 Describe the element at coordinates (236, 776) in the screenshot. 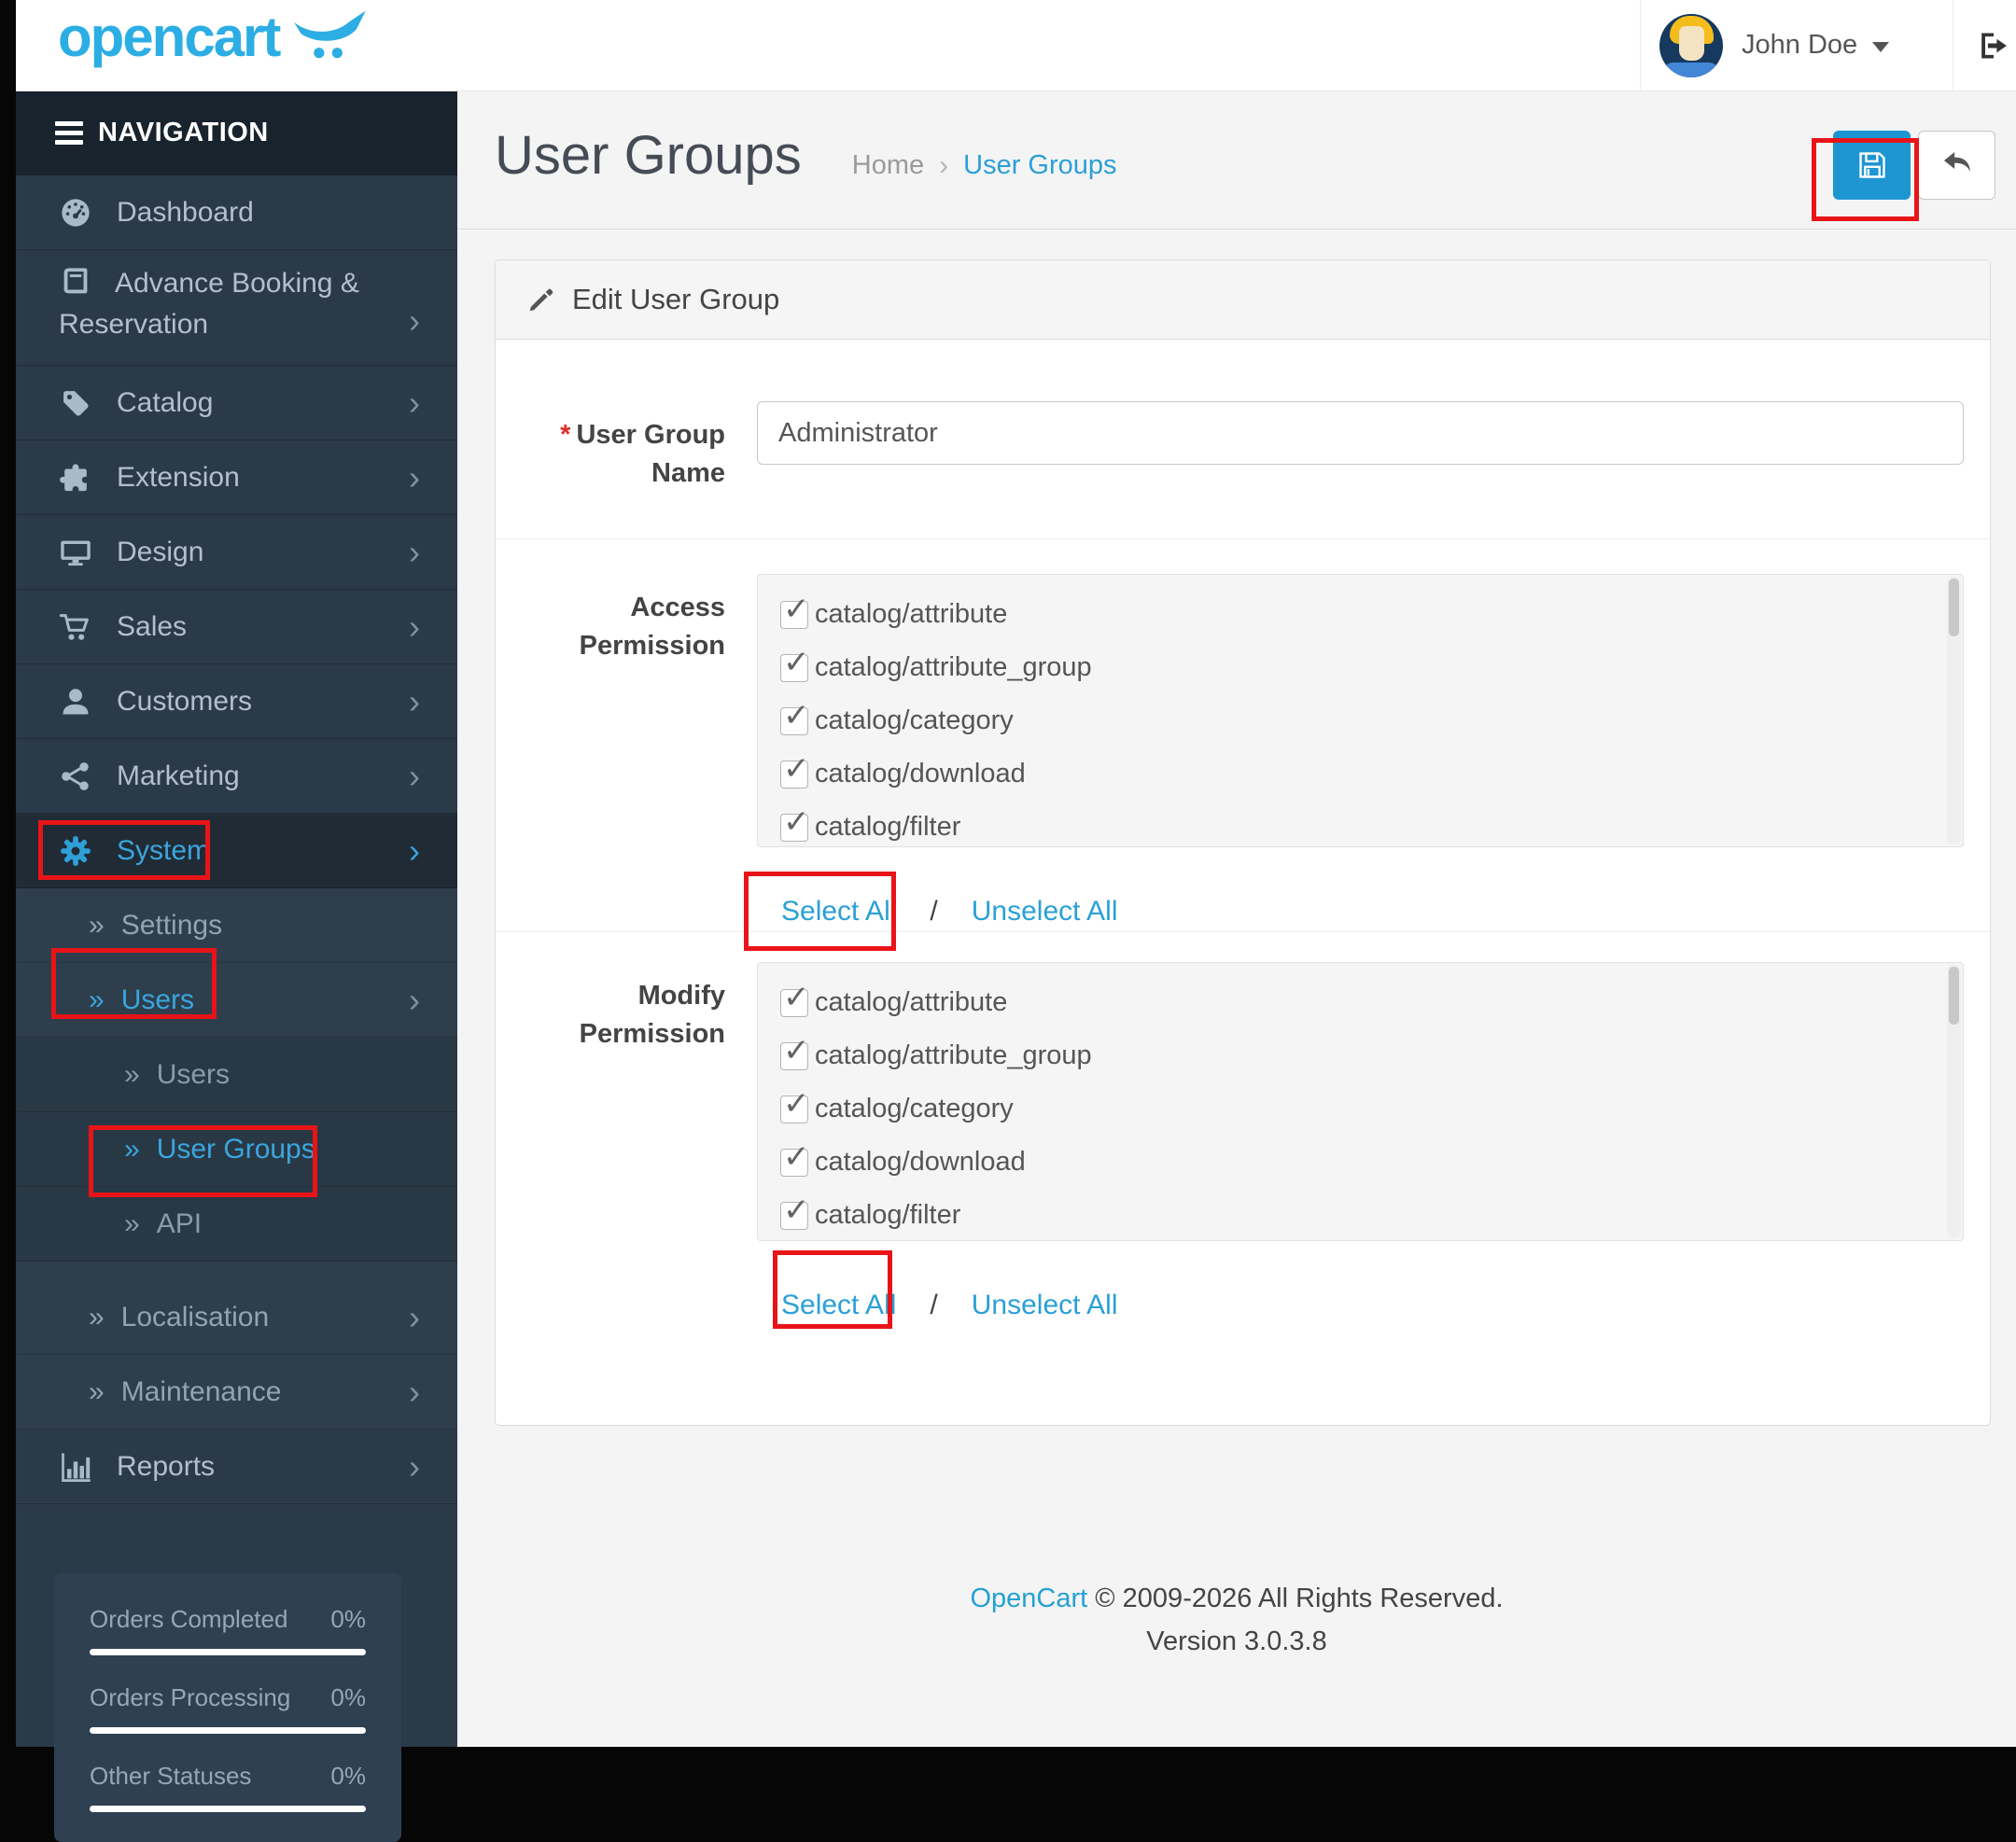

I see `sidebar-item-marketing: Marketing` at that location.